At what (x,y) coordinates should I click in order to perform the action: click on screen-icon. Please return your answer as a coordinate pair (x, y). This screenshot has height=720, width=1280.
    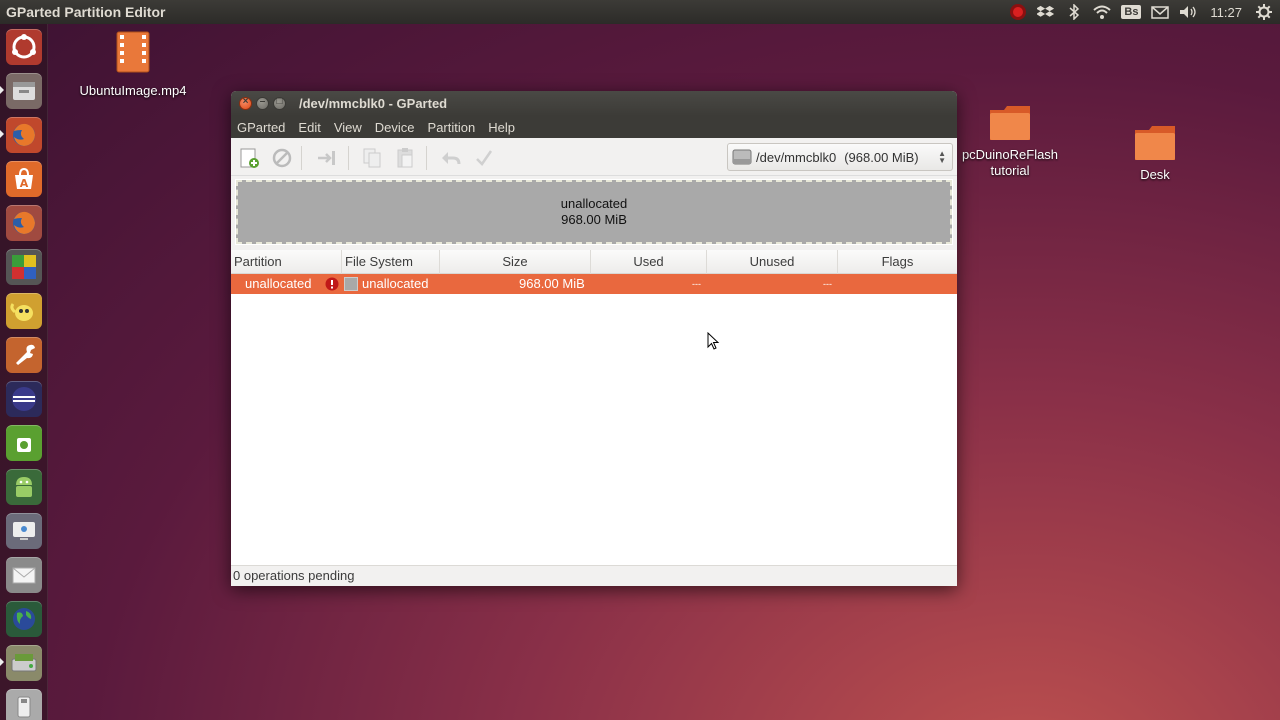
    Looking at the image, I should click on (24, 531).